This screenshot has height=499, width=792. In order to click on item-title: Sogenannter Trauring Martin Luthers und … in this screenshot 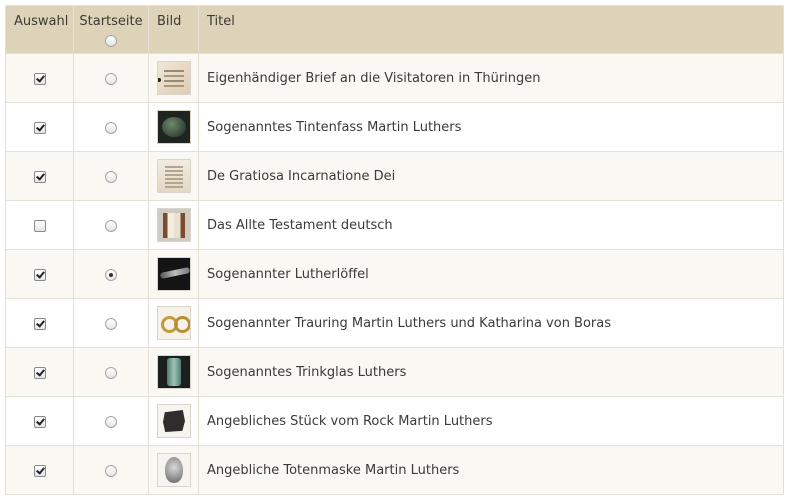, I will do `click(491, 323)`.